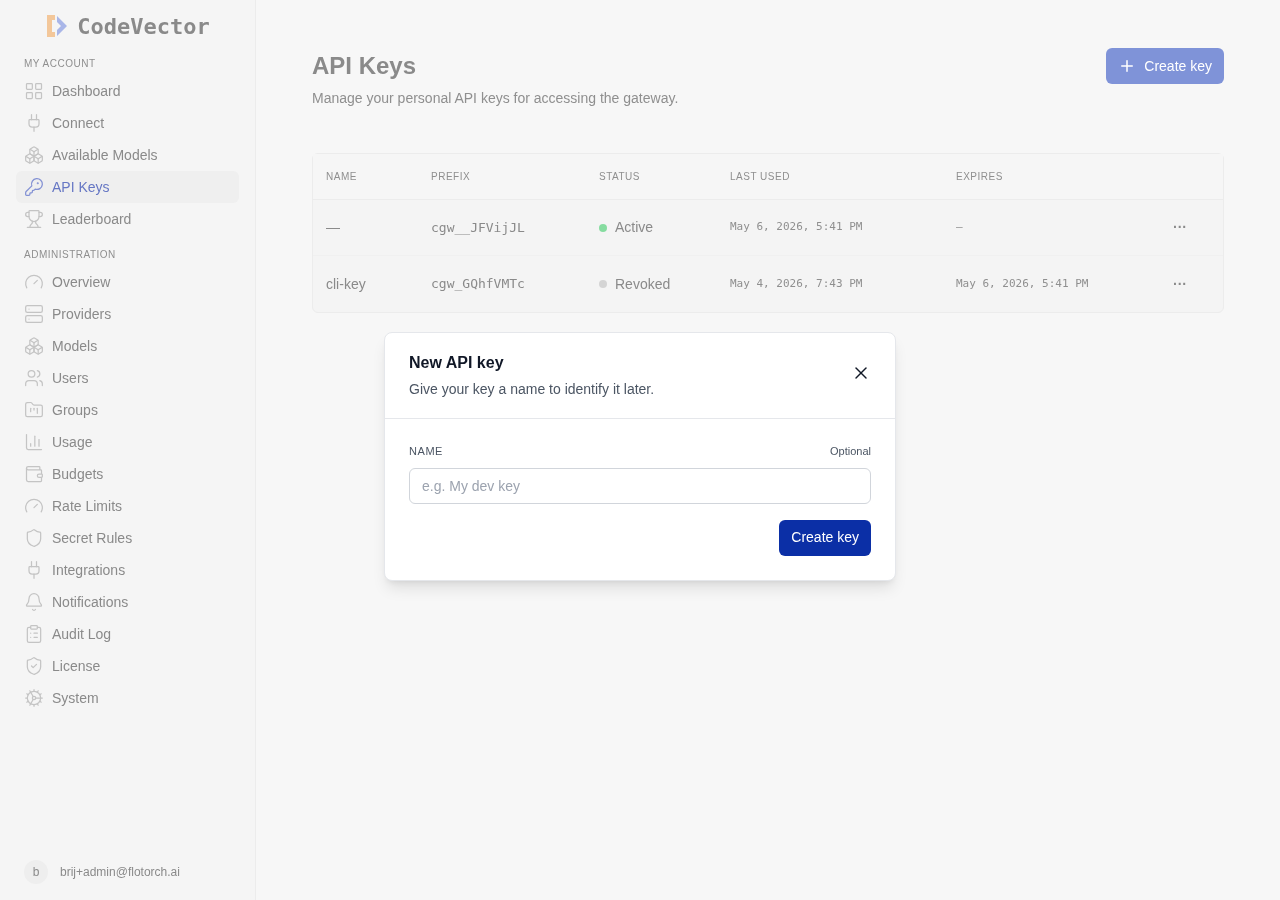 Image resolution: width=1280 pixels, height=900 pixels. I want to click on table-cell-text: cgw_GQhfVMTc, so click(478, 284).